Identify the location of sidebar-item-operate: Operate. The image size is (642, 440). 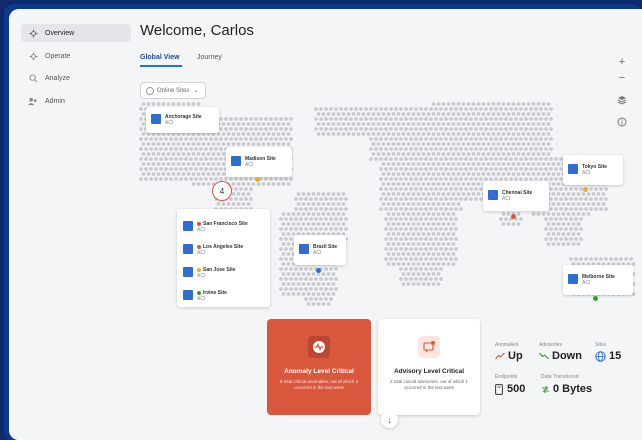
(76, 56).